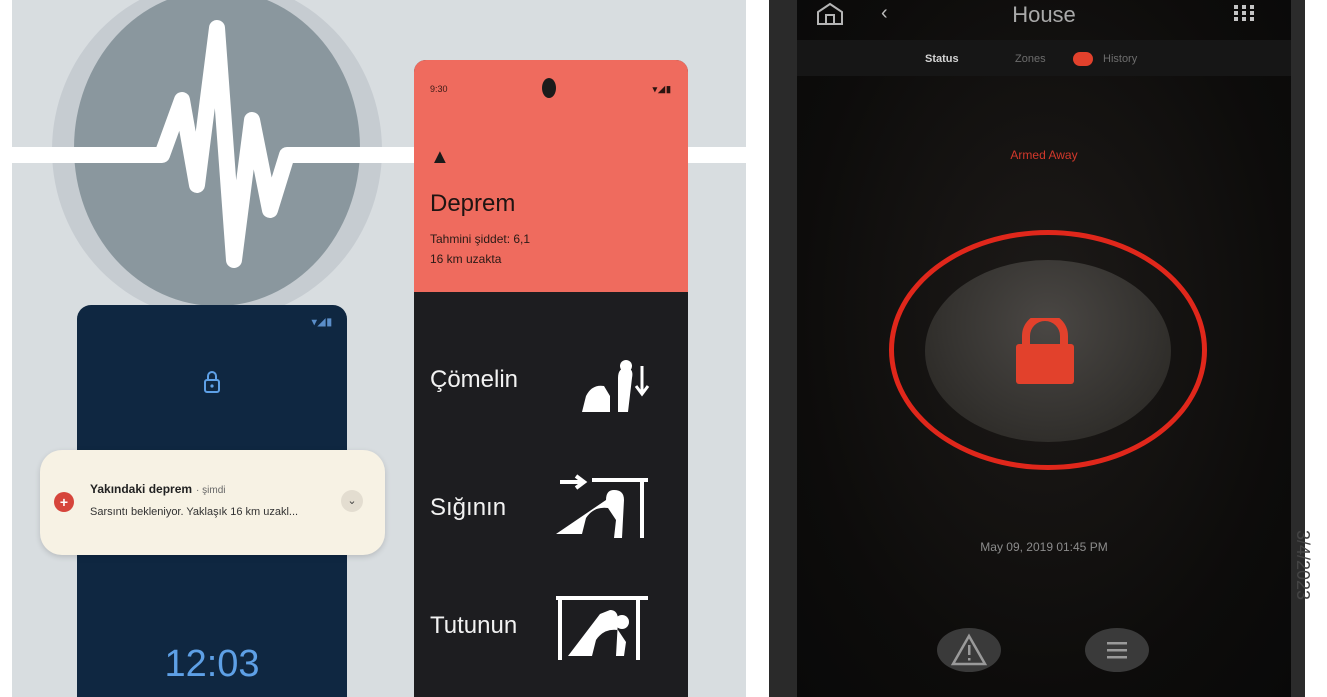  Describe the element at coordinates (1244, 13) in the screenshot. I see `grid-menu-icon` at that location.